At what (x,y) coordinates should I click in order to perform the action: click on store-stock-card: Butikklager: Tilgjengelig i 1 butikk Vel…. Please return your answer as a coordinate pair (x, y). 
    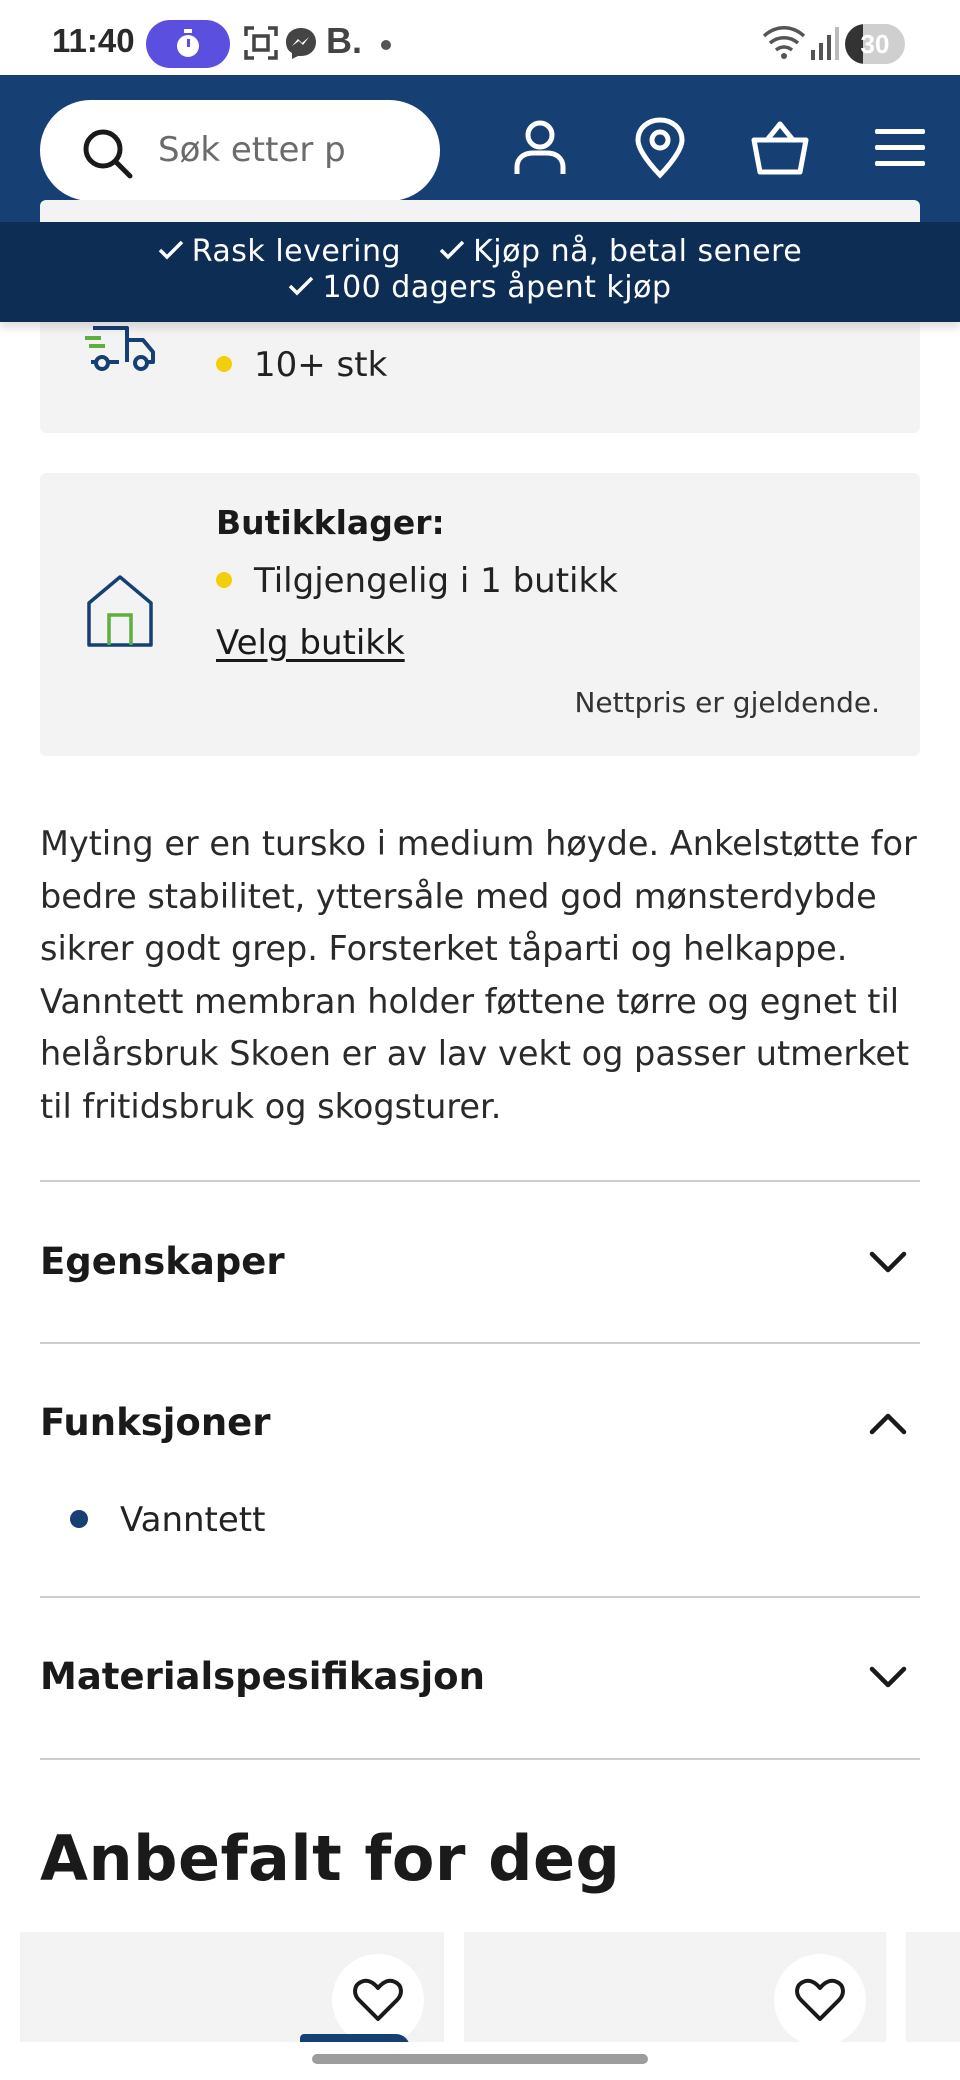
    Looking at the image, I should click on (480, 614).